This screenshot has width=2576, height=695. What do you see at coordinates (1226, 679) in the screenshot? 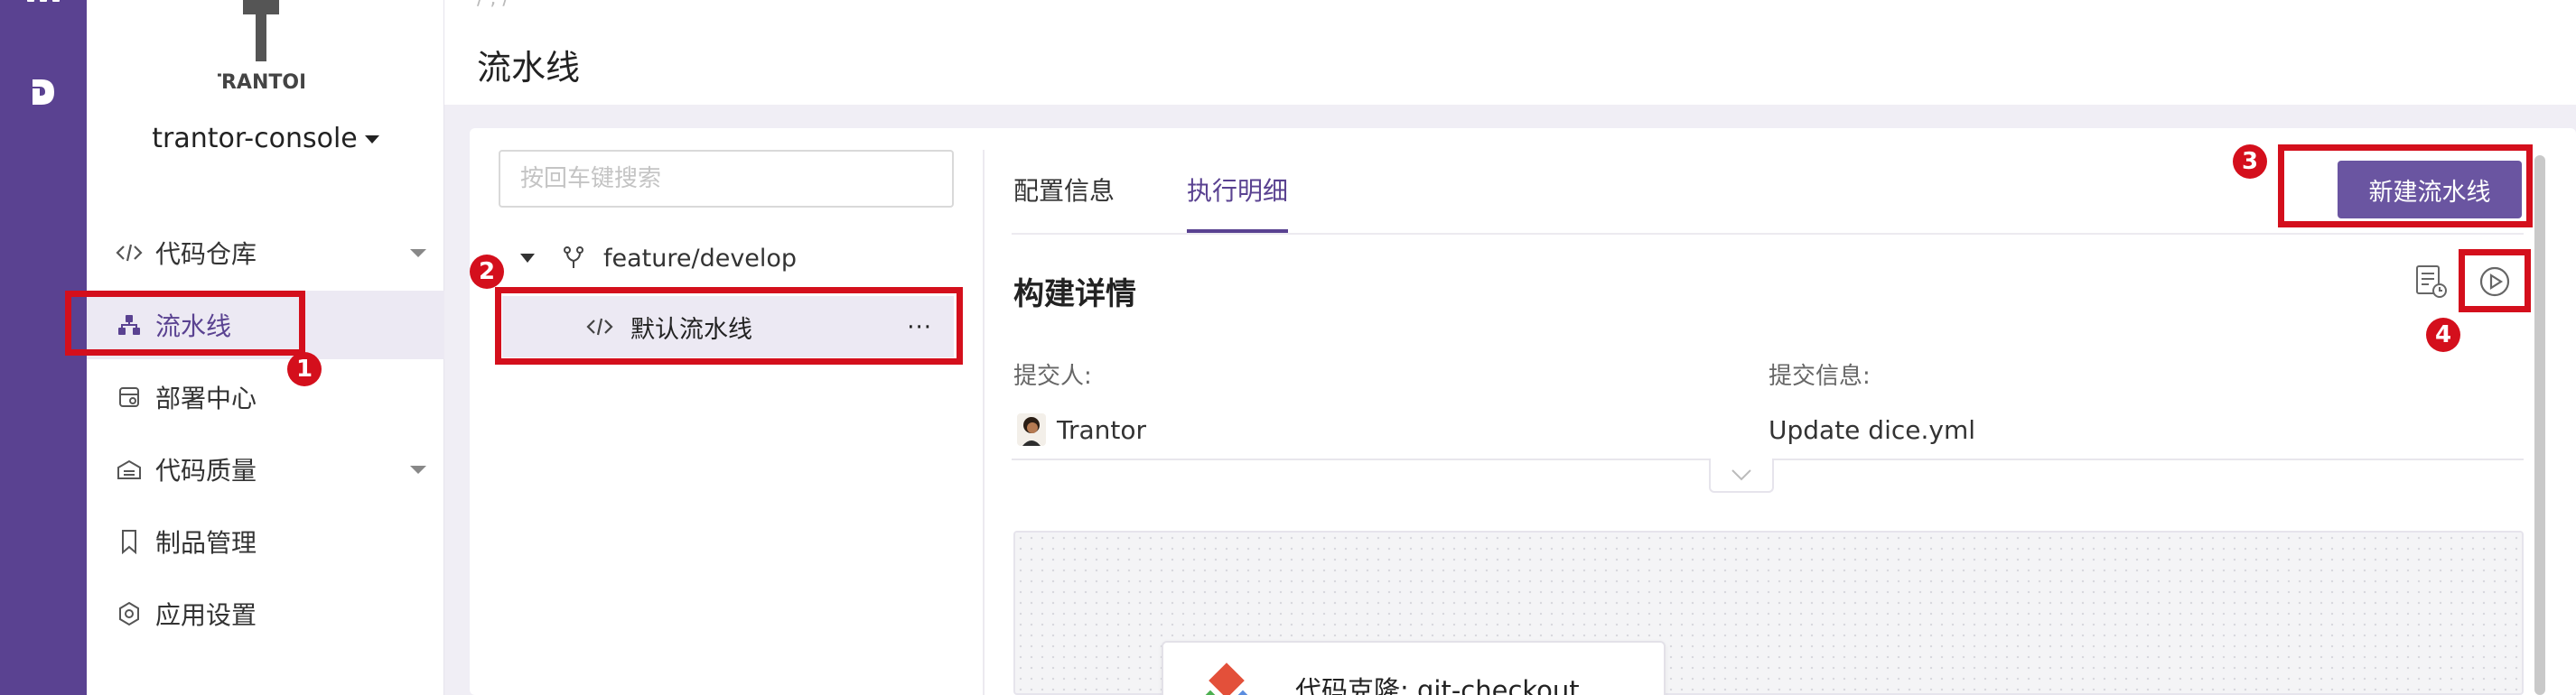
I see `git-logo-icon` at bounding box center [1226, 679].